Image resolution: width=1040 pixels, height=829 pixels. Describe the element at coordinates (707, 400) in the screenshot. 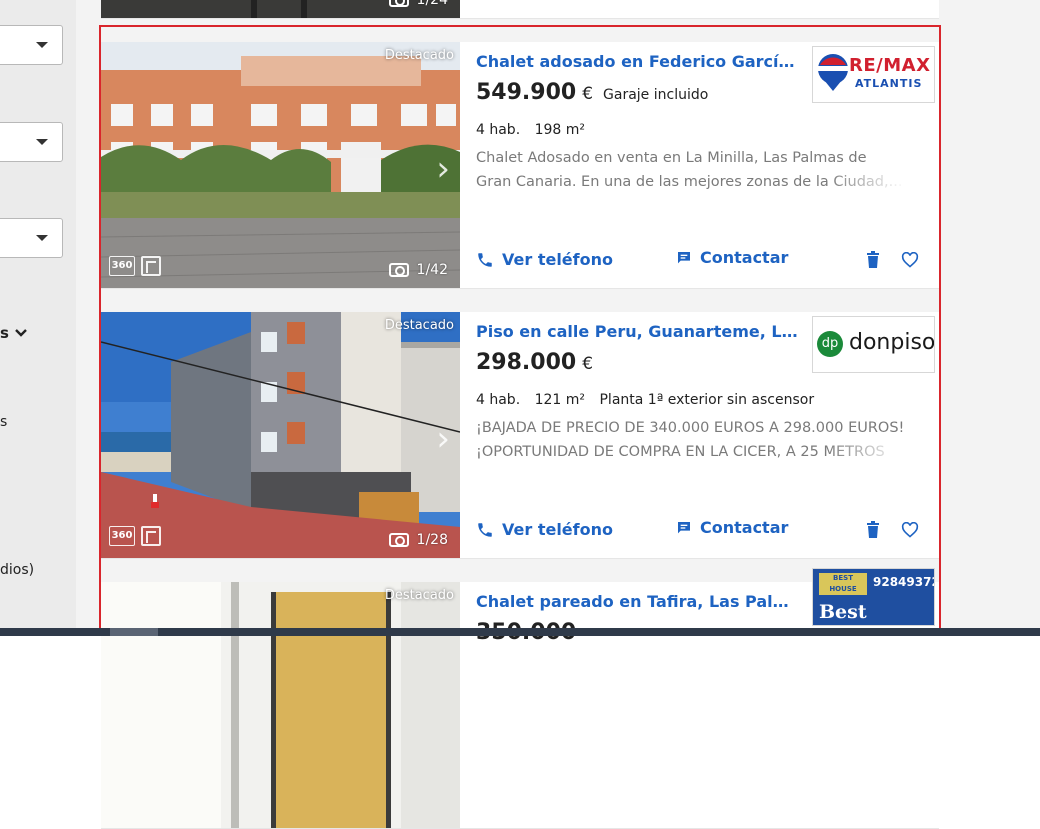

I see `floor-info: Planta 1ª exterior sin ascensor` at that location.